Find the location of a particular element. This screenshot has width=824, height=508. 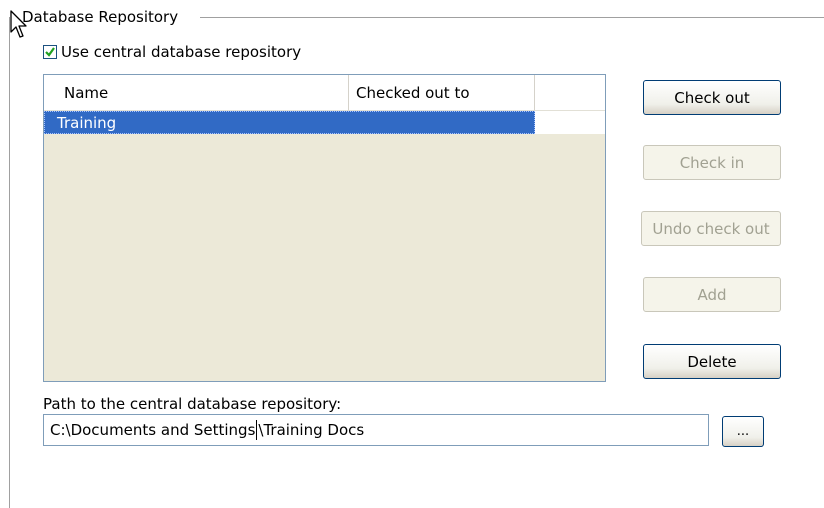

list-header: Name Checked out to is located at coordinates (289, 93).